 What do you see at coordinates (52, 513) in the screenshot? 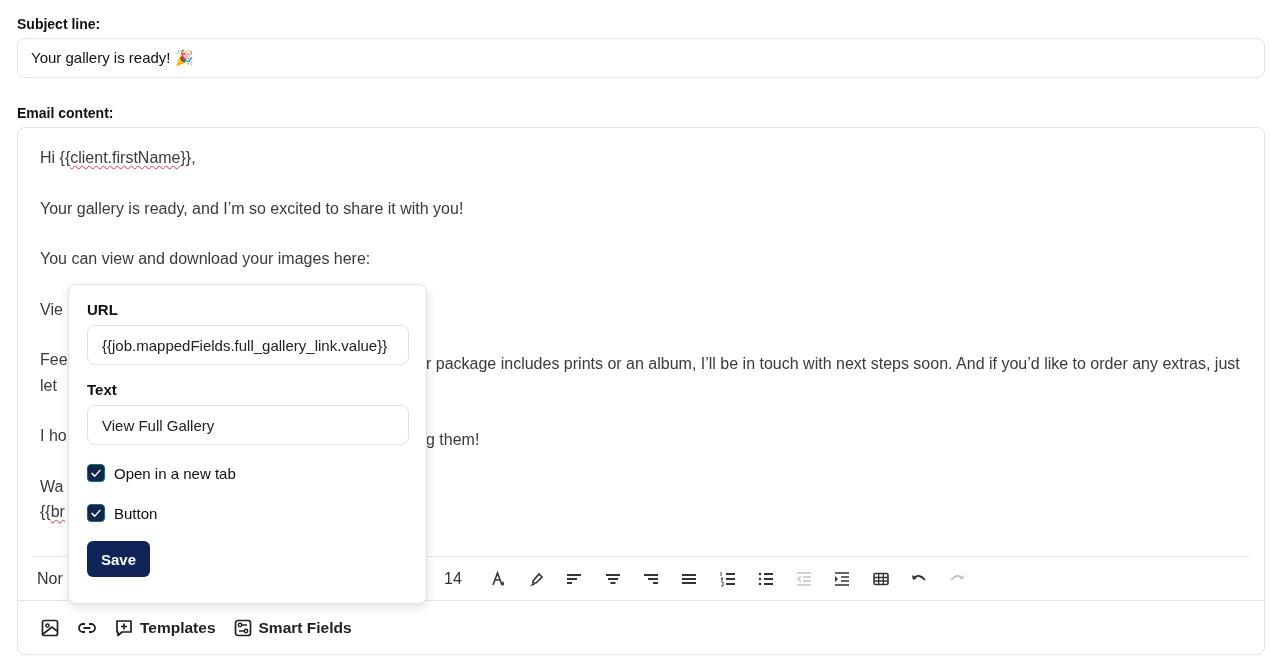
I see `body-text: {{br` at bounding box center [52, 513].